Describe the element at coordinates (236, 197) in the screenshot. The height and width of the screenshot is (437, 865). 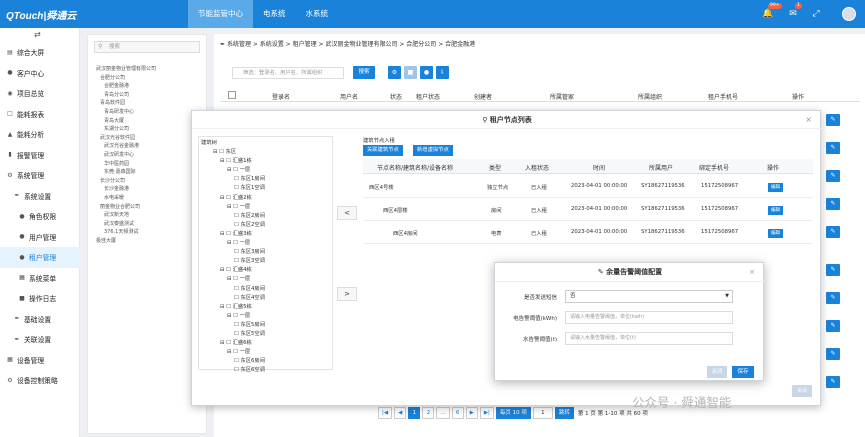
I see `building-tree-node: ⊟ ☐ 汇盛2栋` at that location.